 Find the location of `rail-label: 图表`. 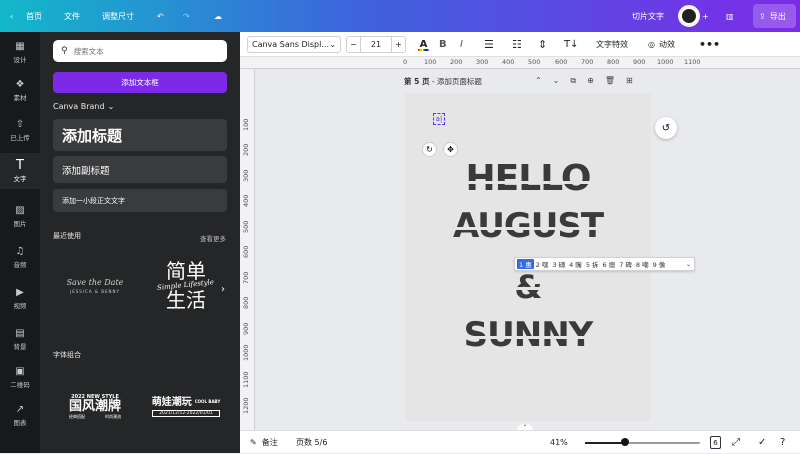

rail-label: 图表 is located at coordinates (20, 423).